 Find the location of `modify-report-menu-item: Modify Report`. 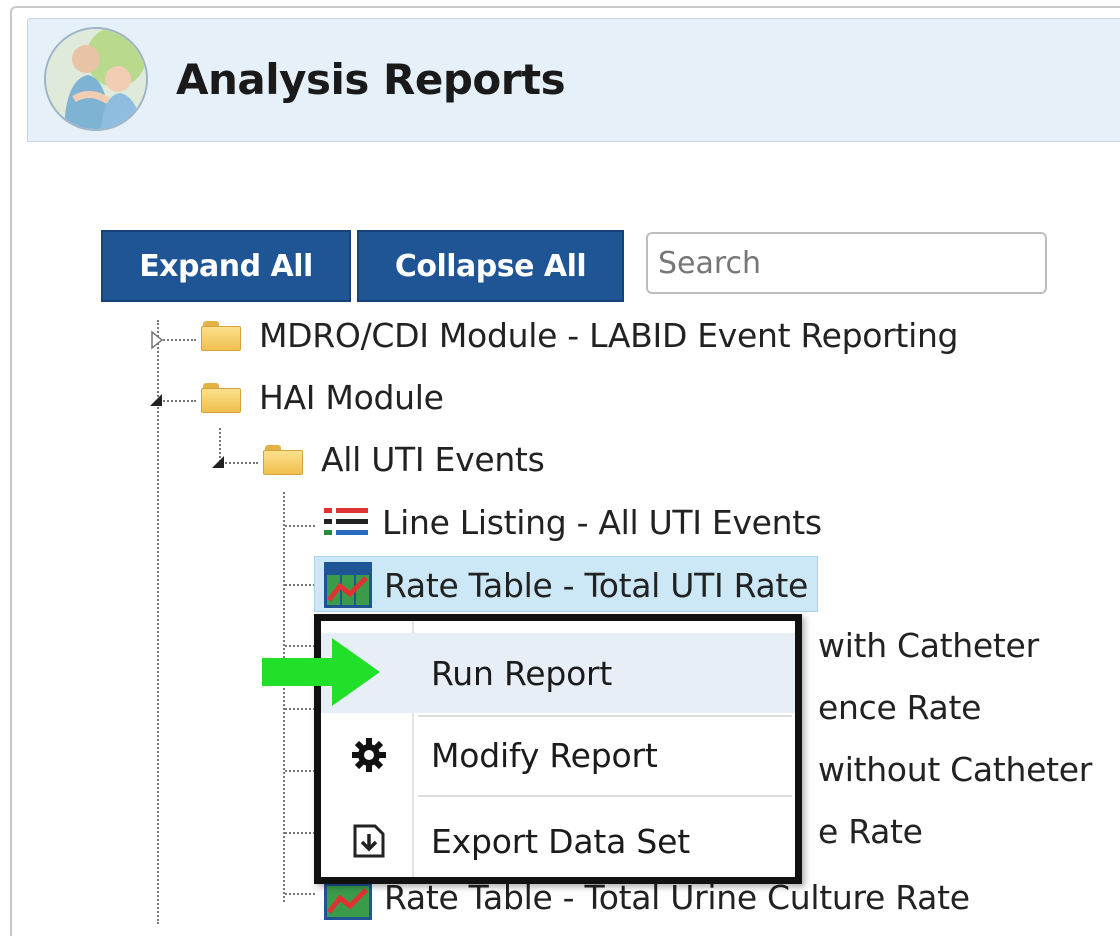

modify-report-menu-item: Modify Report is located at coordinates (558, 755).